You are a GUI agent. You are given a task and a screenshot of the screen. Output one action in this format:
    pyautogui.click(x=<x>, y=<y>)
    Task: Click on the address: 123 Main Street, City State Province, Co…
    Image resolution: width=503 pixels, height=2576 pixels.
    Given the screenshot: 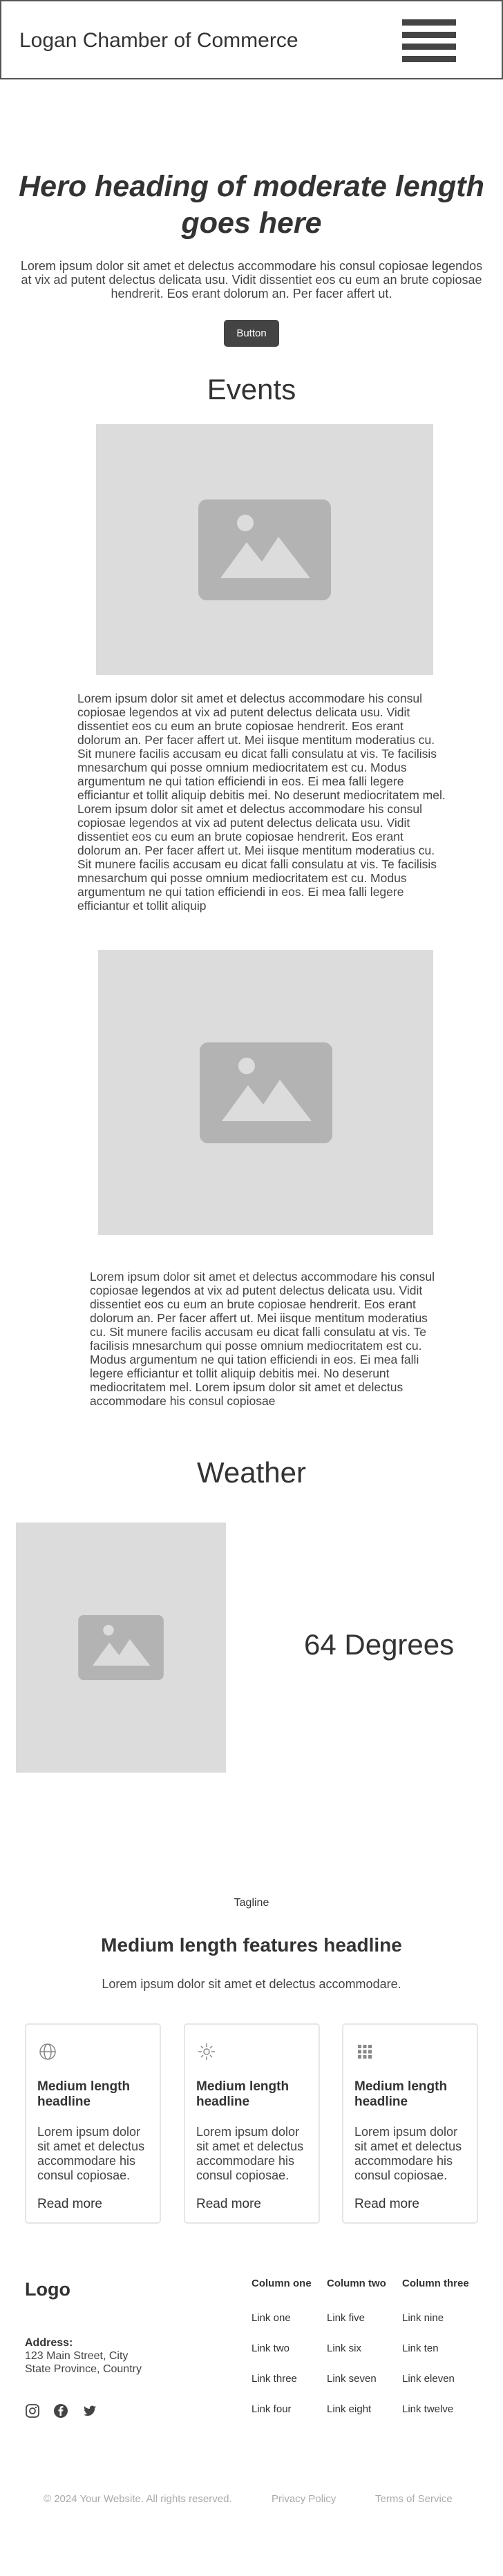 What is the action you would take?
    pyautogui.click(x=83, y=2362)
    